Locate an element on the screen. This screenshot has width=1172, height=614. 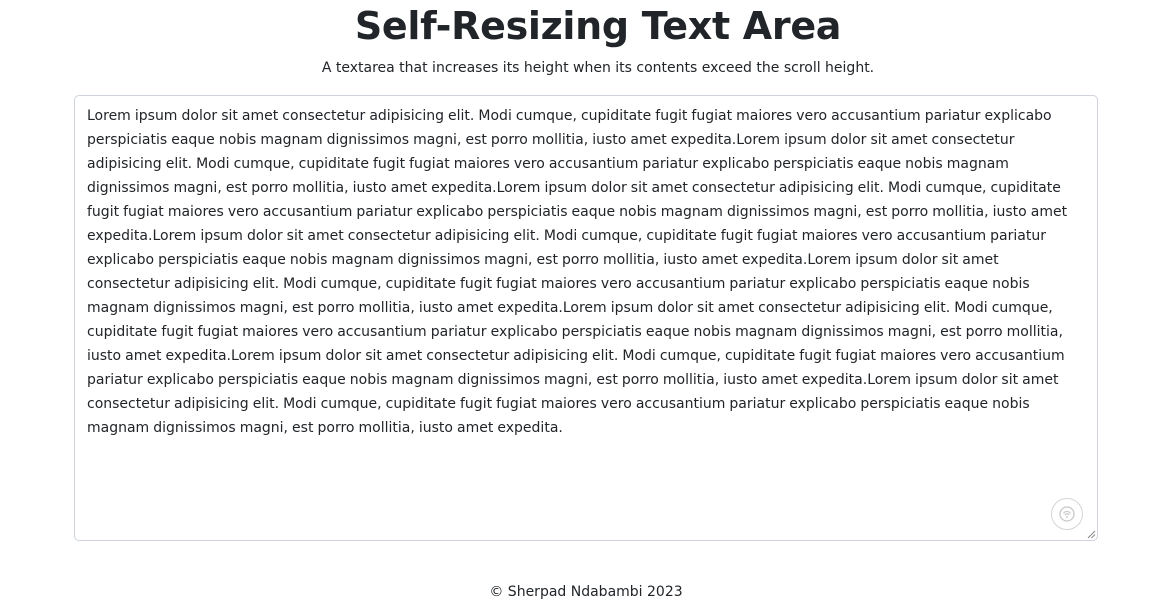
footer-copyright: © Sherpad Ndabambi 2023 is located at coordinates (586, 592).